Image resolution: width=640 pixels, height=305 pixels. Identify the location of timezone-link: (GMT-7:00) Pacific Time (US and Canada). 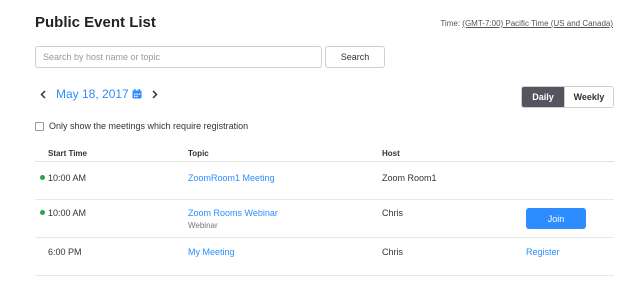
(537, 23).